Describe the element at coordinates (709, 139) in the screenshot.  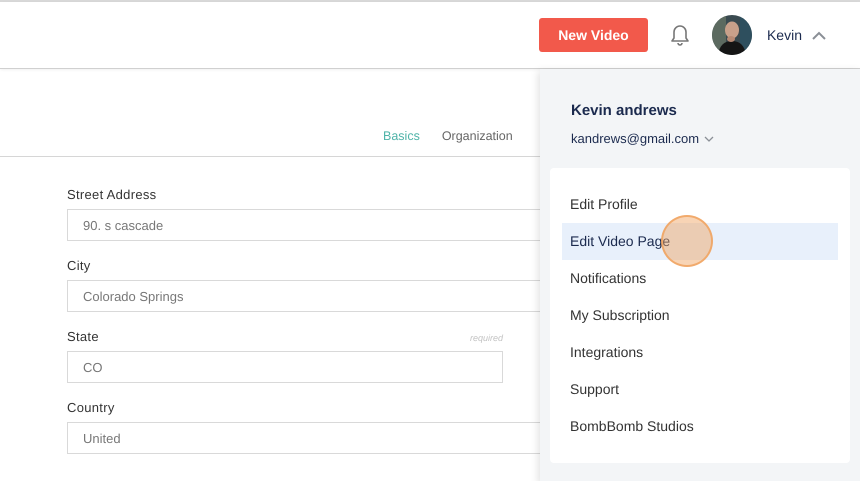
I see `chevron-down-icon` at that location.